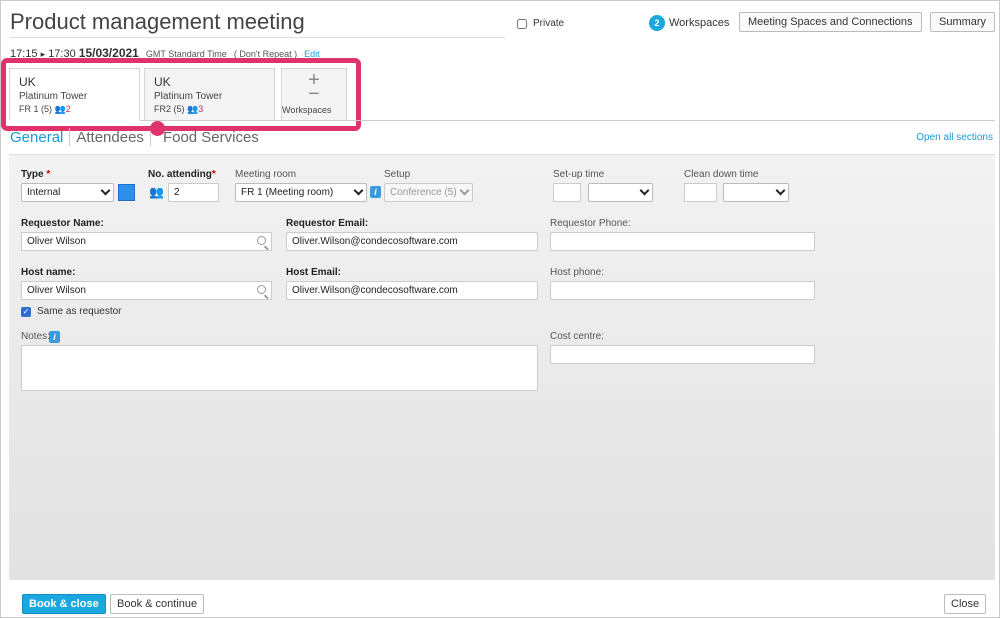 This screenshot has height=618, width=1000. Describe the element at coordinates (590, 223) in the screenshot. I see `requestor-phone-label: Requestor Phone:` at that location.